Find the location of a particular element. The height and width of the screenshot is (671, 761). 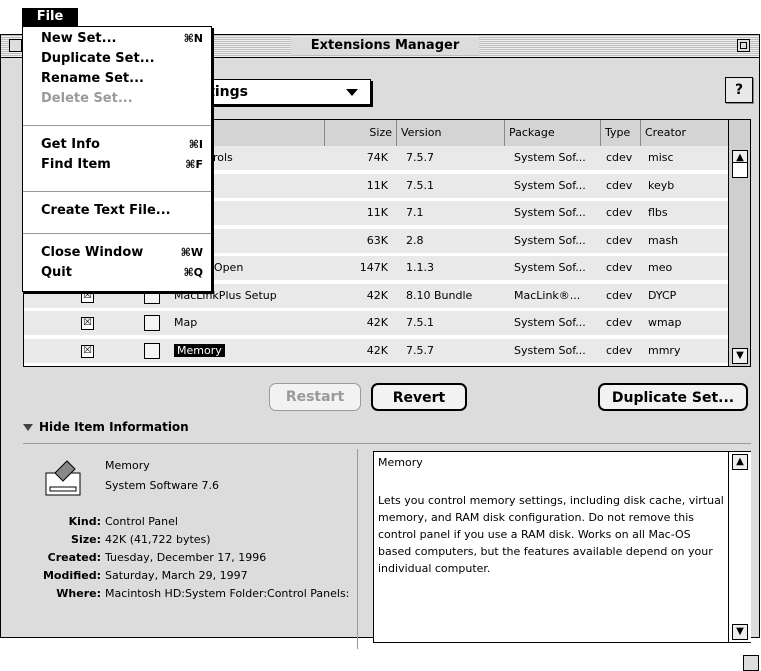

close-box-icon is located at coordinates (15, 45).